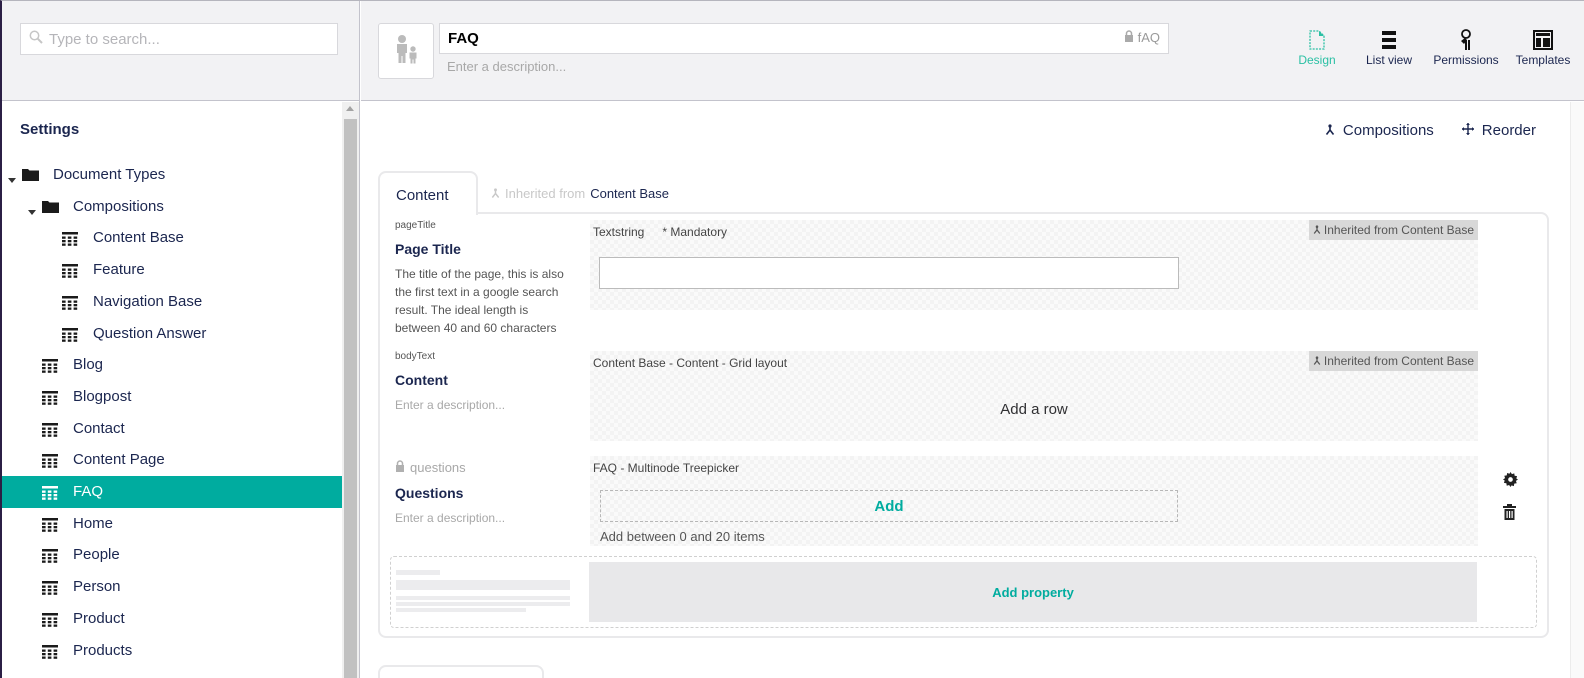 This screenshot has width=1584, height=678. Describe the element at coordinates (1466, 51) in the screenshot. I see `tab-permissions: Permissions` at that location.